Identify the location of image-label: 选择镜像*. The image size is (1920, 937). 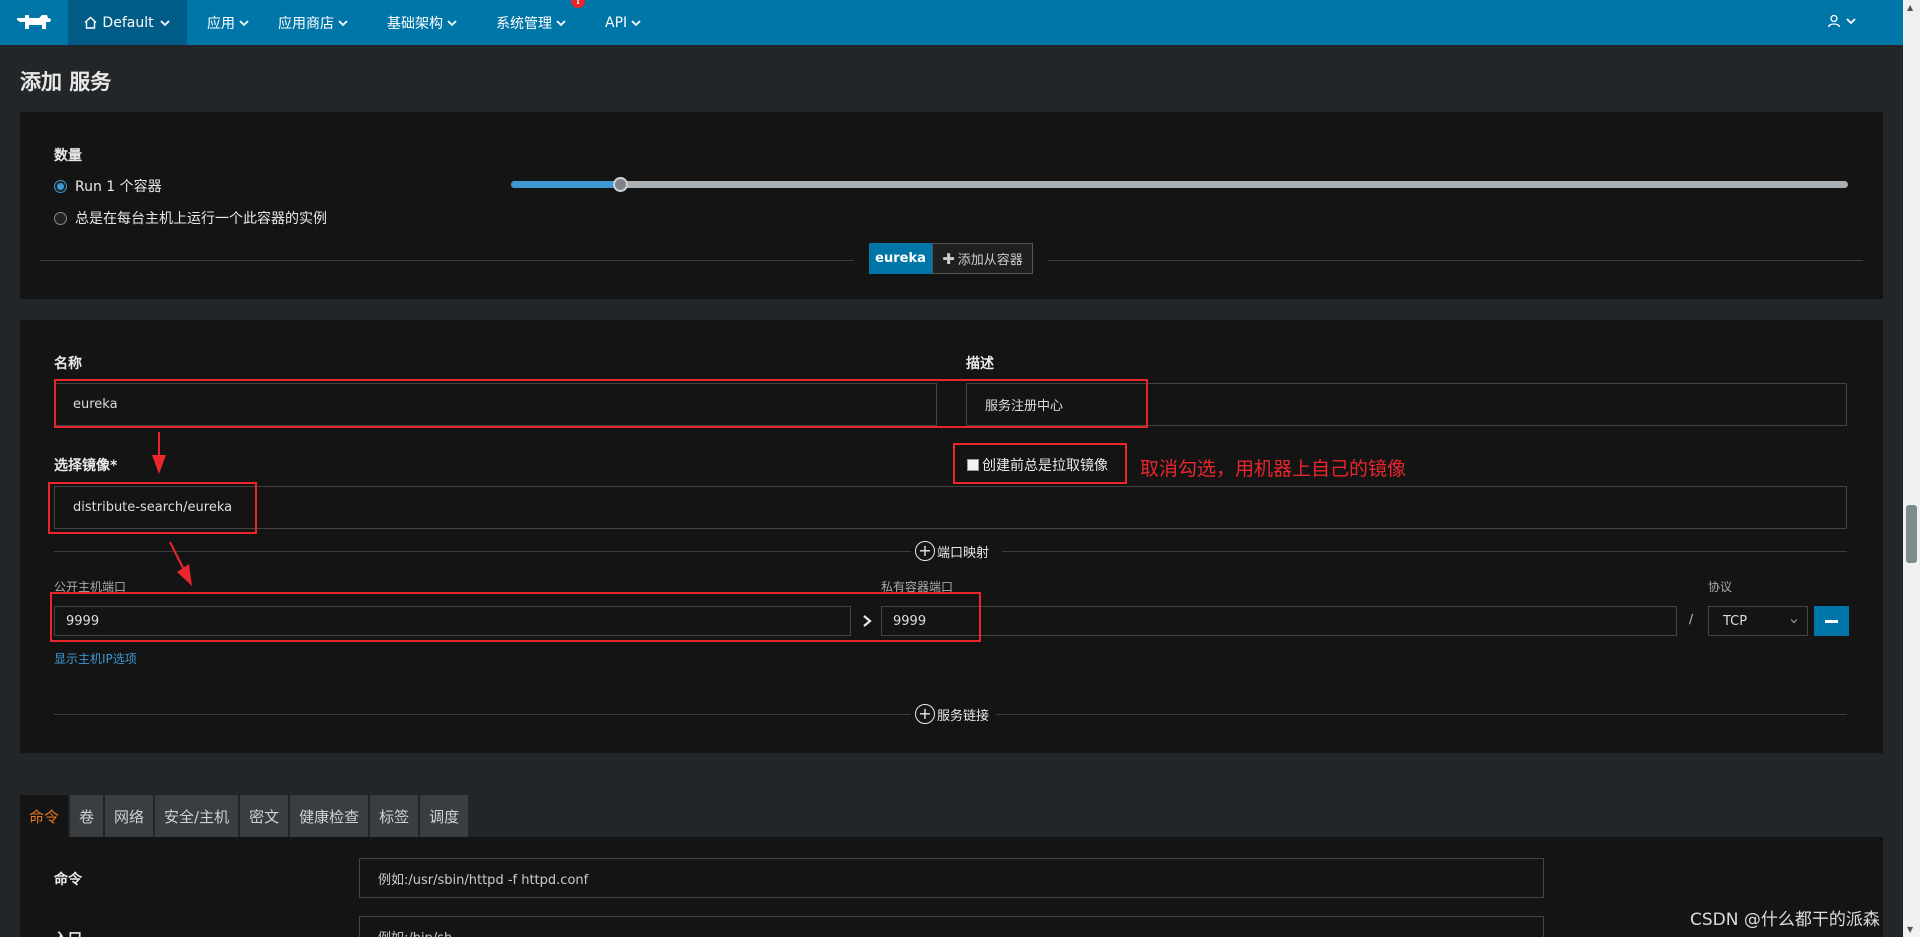
(86, 466).